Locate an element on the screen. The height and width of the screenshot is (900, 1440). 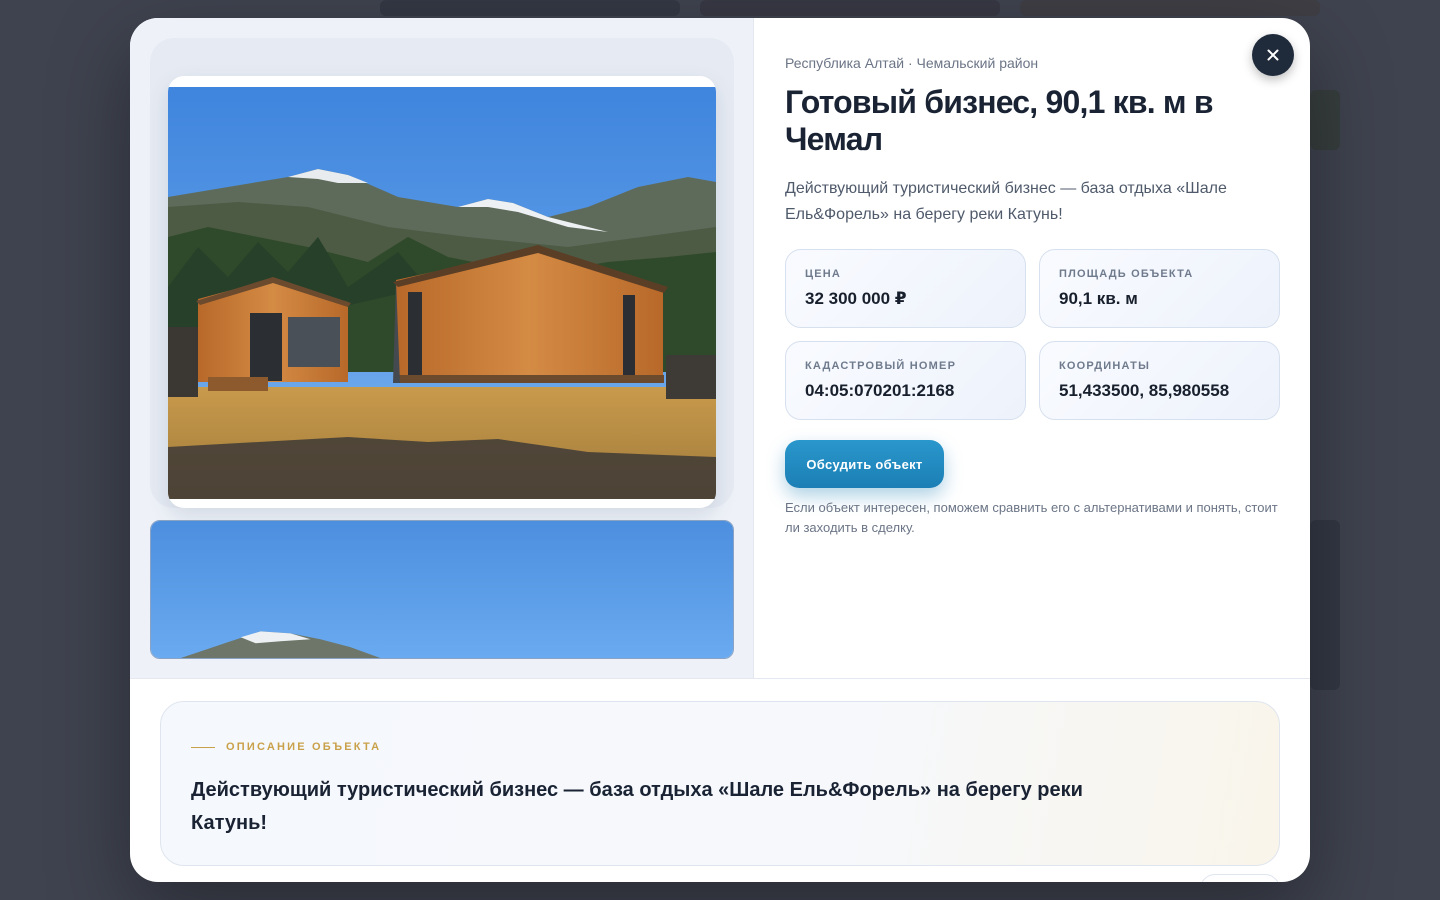
listing-title: Готовый бизнес, 90,1 кв. м в Чемал is located at coordinates (999, 120).